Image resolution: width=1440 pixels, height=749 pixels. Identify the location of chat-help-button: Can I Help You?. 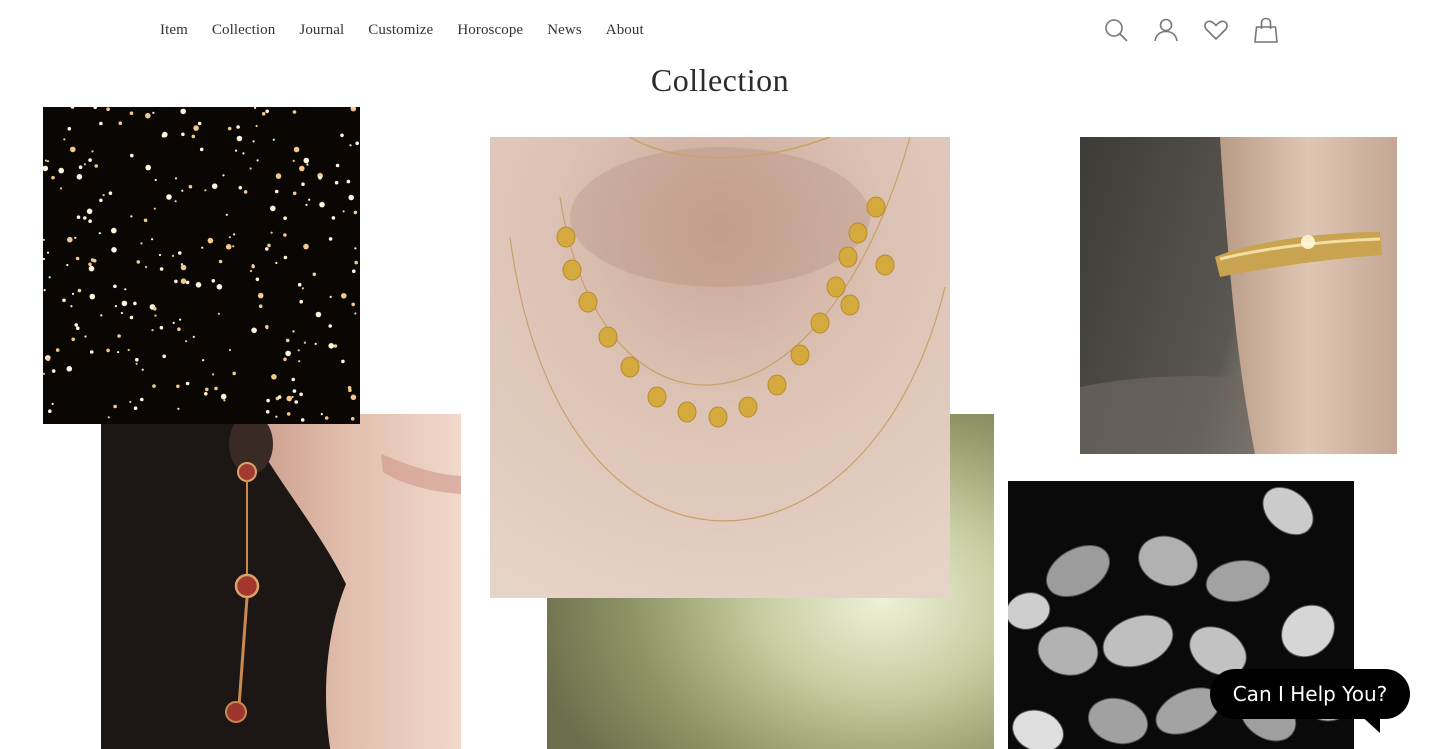
(1310, 694).